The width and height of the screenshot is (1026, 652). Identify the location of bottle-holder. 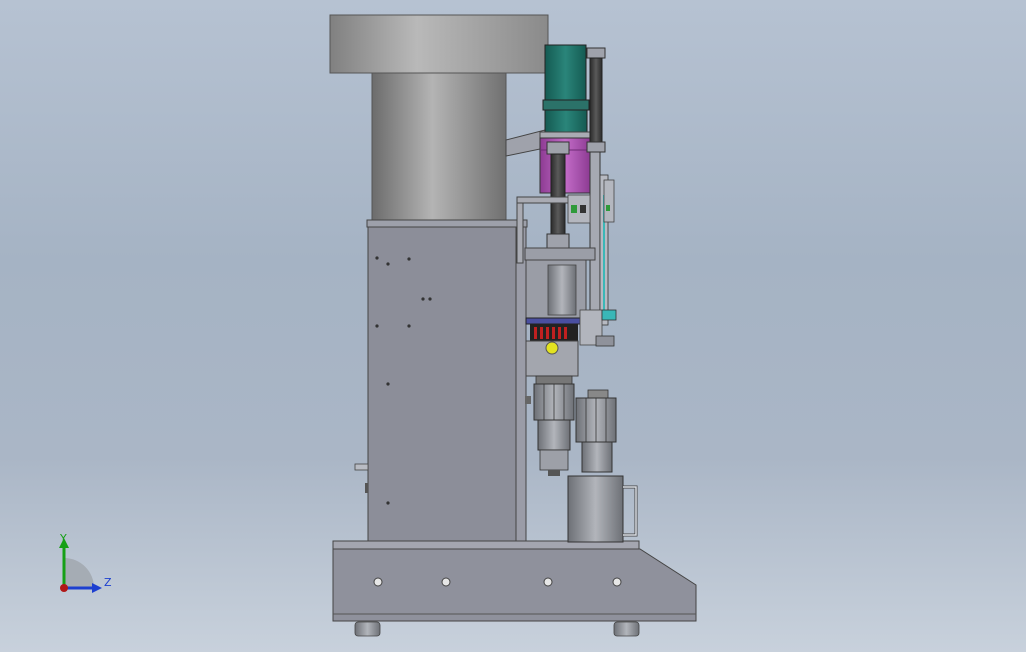
(602, 509).